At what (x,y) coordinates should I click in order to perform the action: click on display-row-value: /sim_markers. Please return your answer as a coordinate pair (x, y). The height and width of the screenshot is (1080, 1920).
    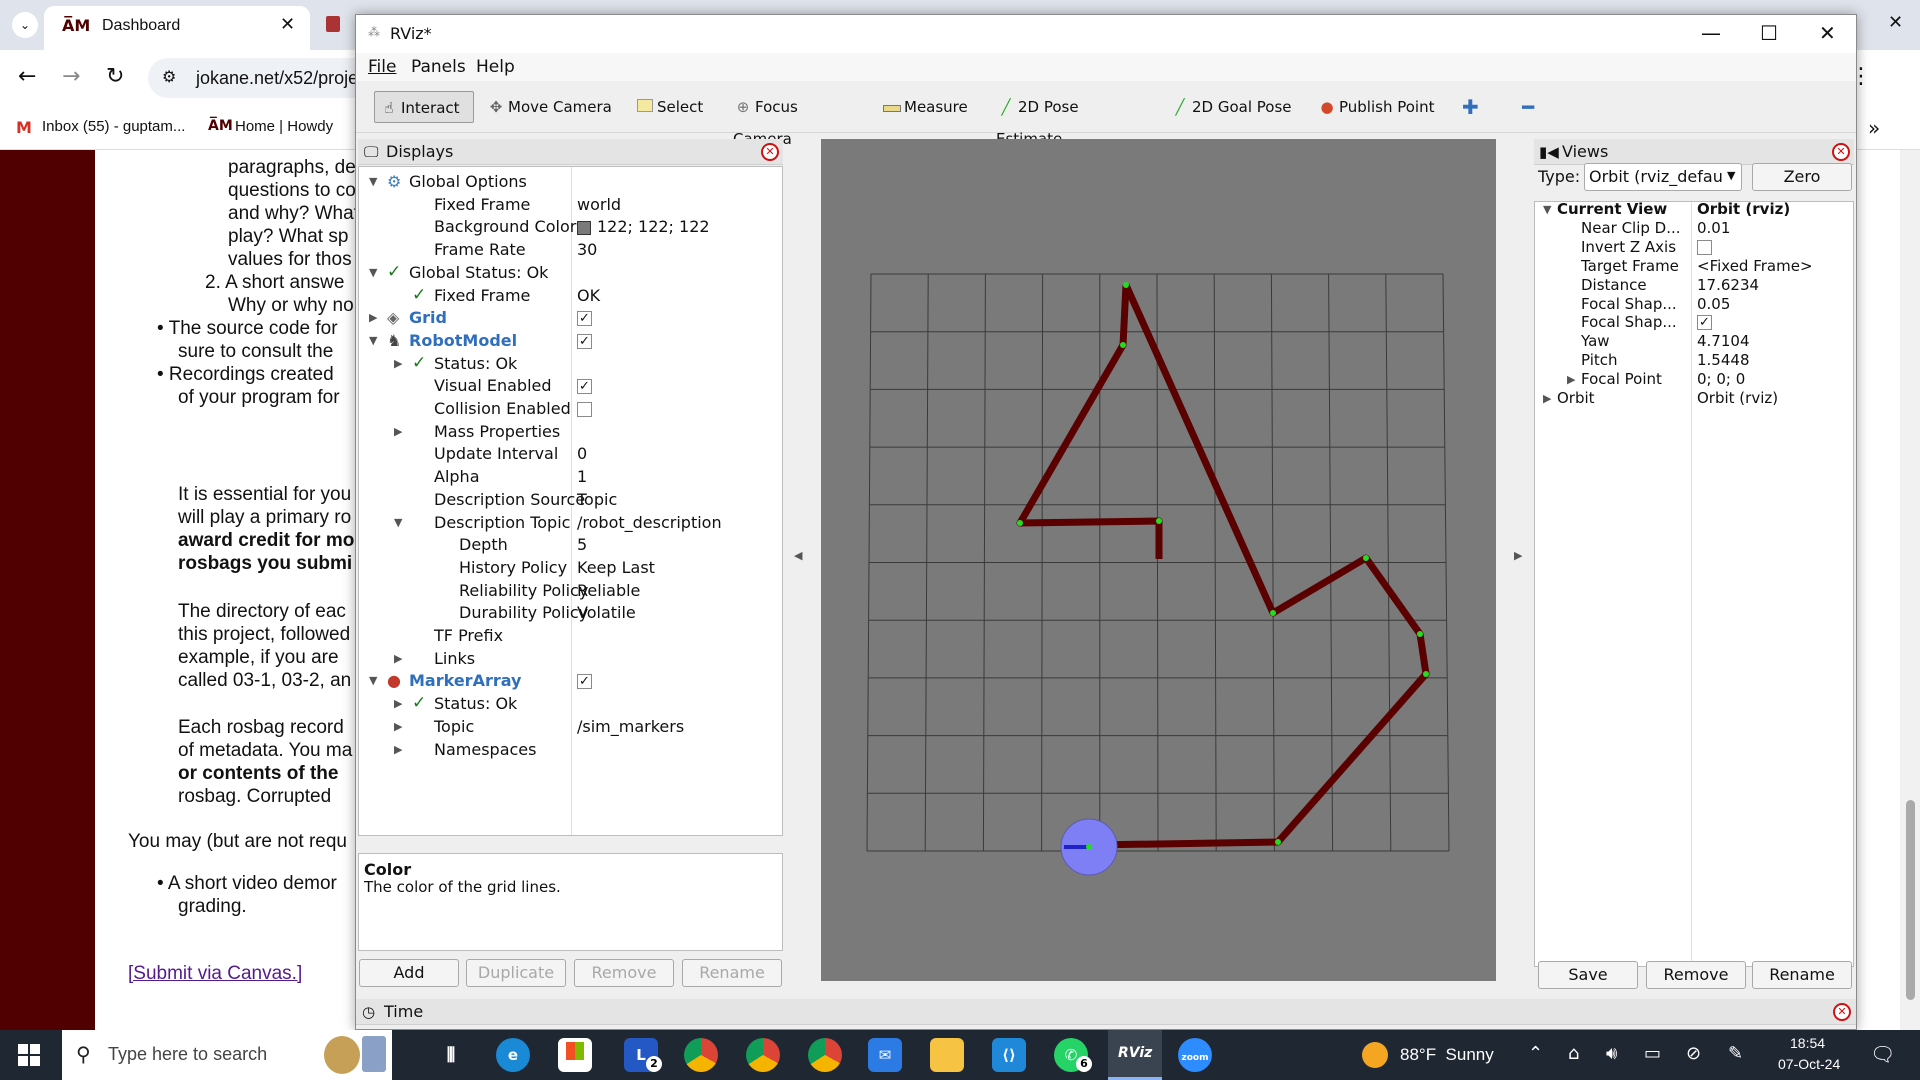
    Looking at the image, I should click on (630, 727).